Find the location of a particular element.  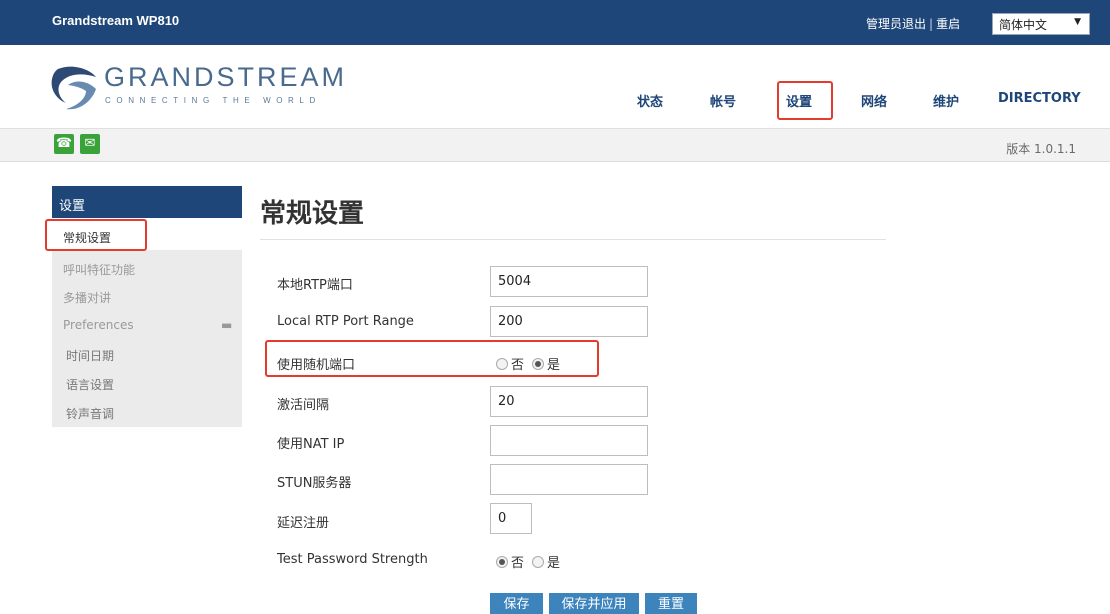

save-apply-button: 保存并应用 is located at coordinates (594, 603).